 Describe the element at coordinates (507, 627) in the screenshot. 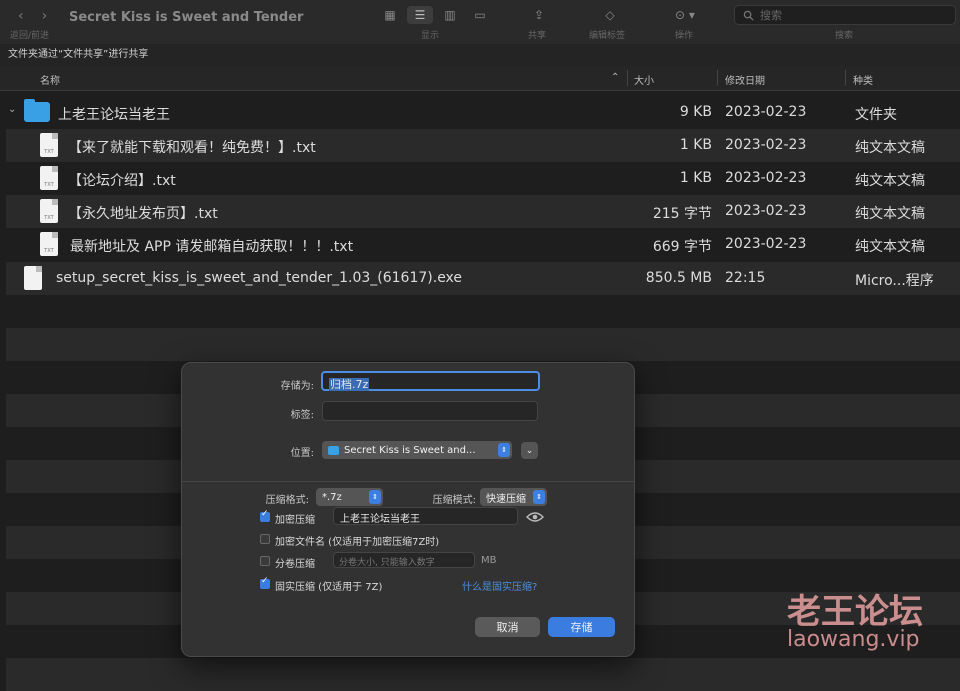

I see `cancel-button: 取消` at that location.